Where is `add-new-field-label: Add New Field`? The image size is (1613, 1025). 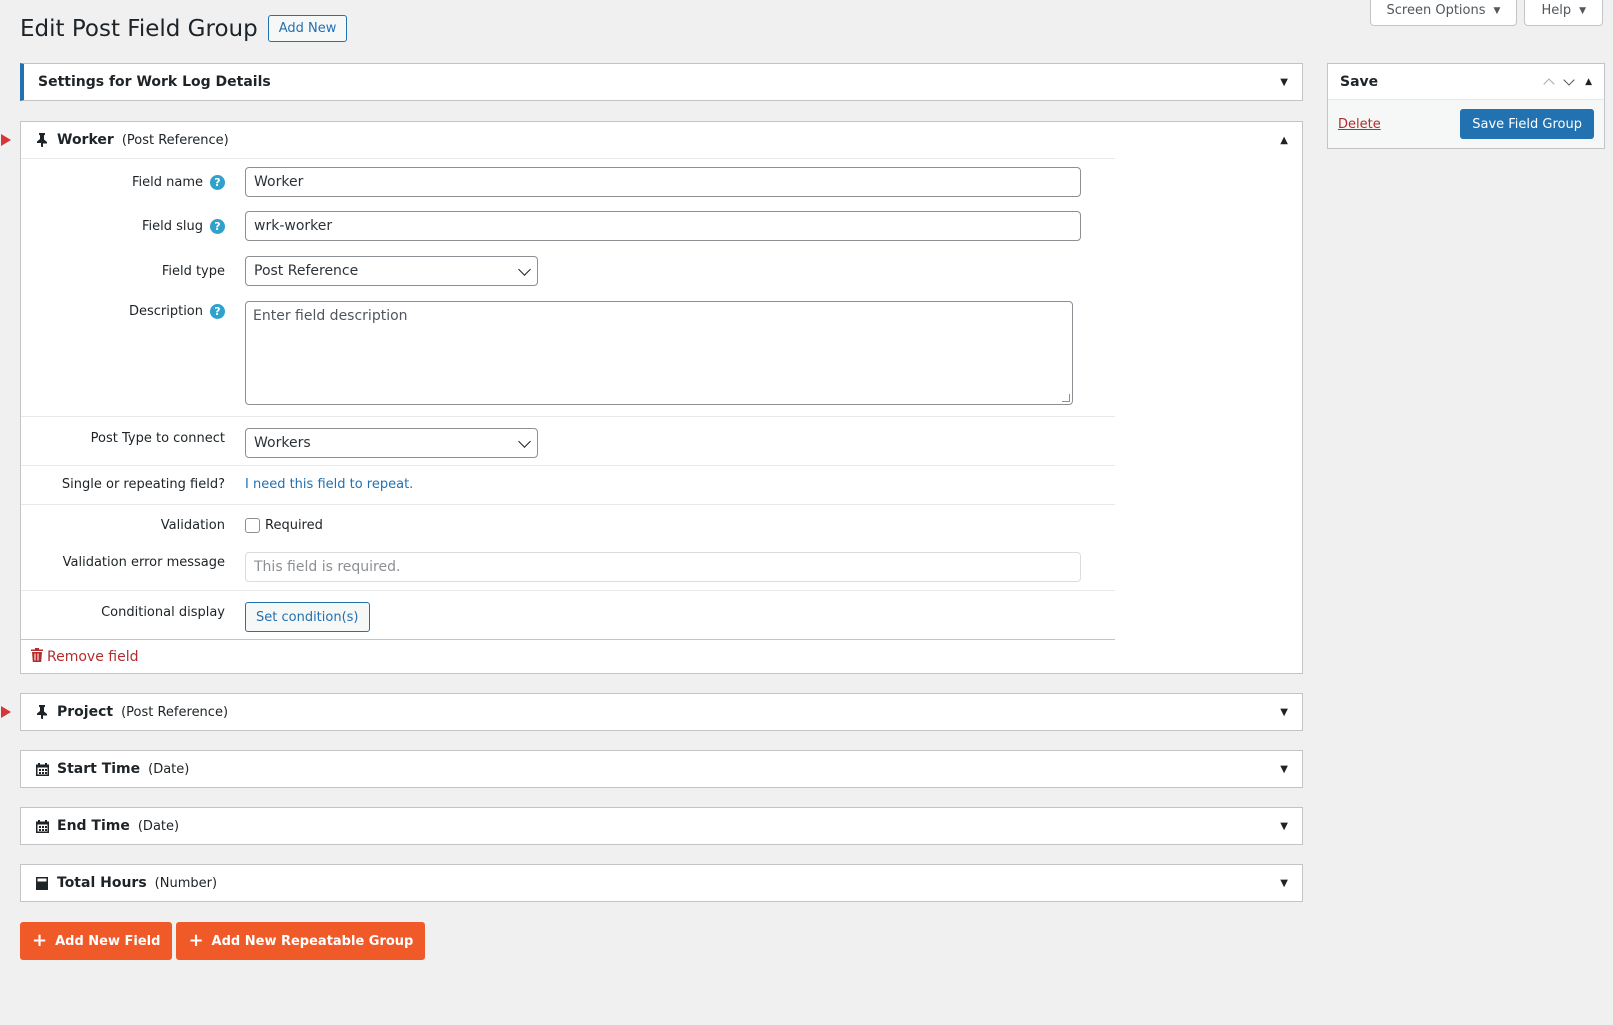
add-new-field-label: Add New Field is located at coordinates (108, 941).